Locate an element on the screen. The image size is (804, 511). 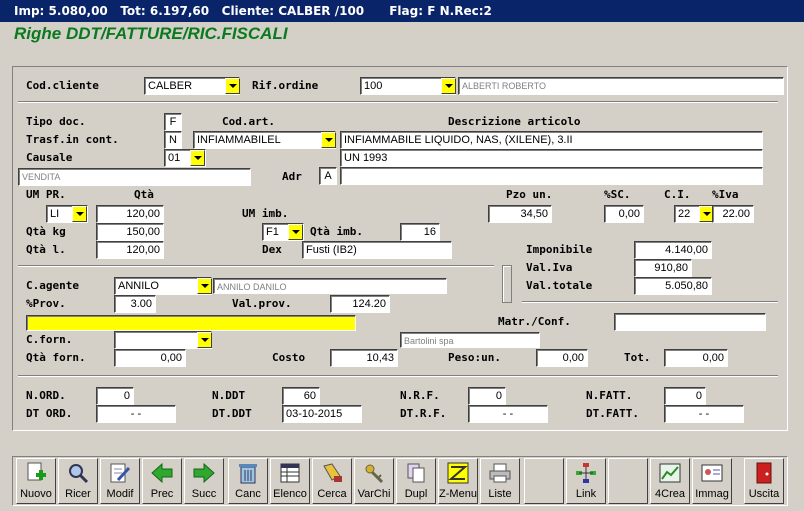
cod-art-dropdown-icon is located at coordinates (328, 140).